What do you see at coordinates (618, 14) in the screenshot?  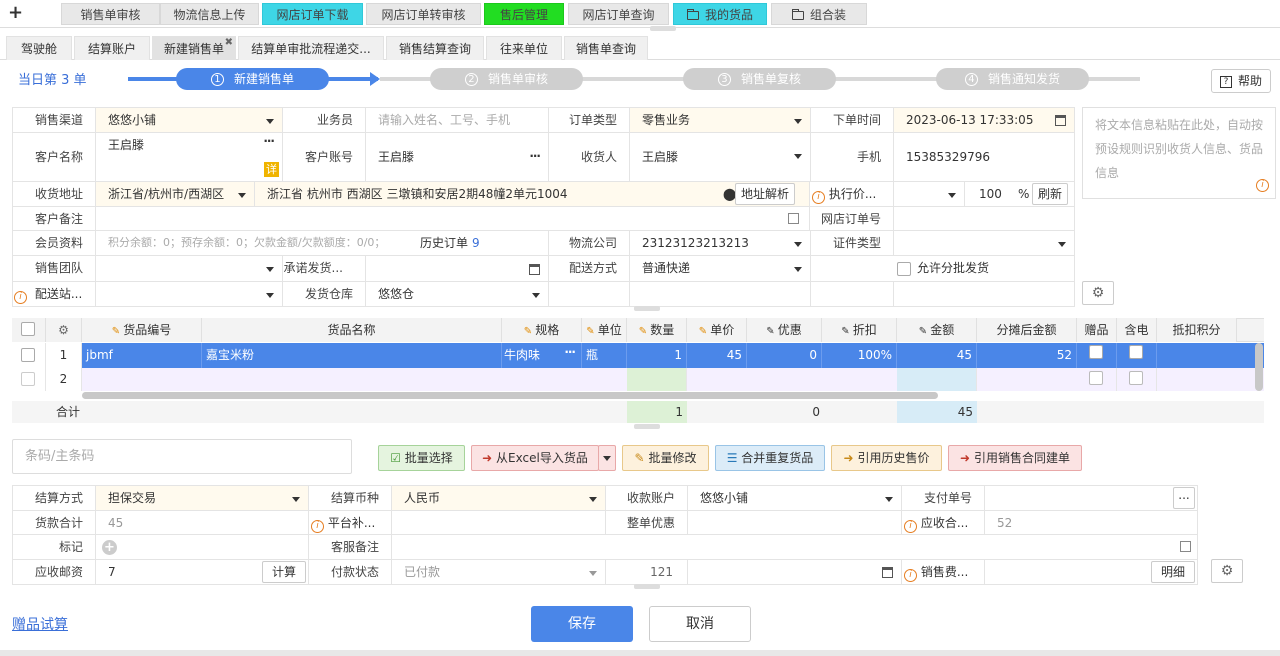 I see `top-tab-shop-order-query: 网店订单查询` at bounding box center [618, 14].